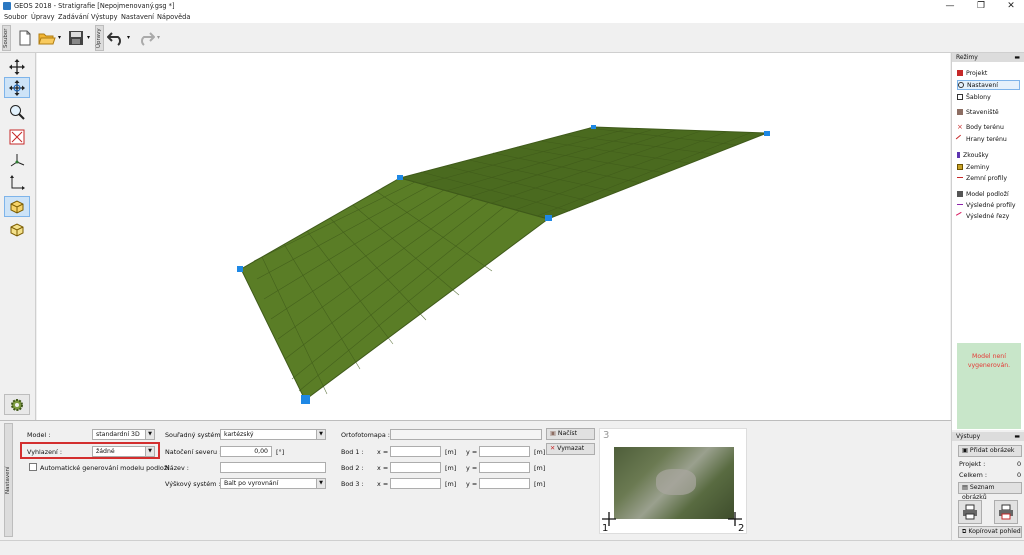  Describe the element at coordinates (982, 216) in the screenshot. I see `mode-item-vysledne-rezy: Výsledné řezy` at that location.